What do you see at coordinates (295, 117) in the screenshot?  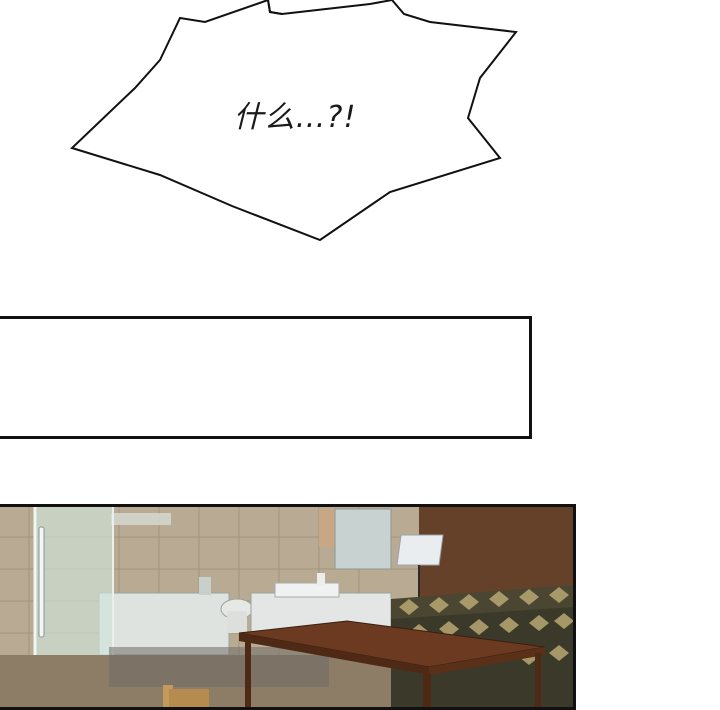 I see `speech-bubble-text: 什么…?!` at bounding box center [295, 117].